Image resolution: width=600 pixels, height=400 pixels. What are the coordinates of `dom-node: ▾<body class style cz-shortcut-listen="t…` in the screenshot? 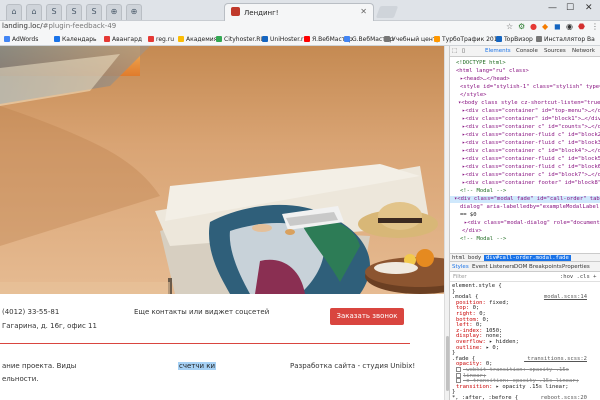 It's located at (525, 103).